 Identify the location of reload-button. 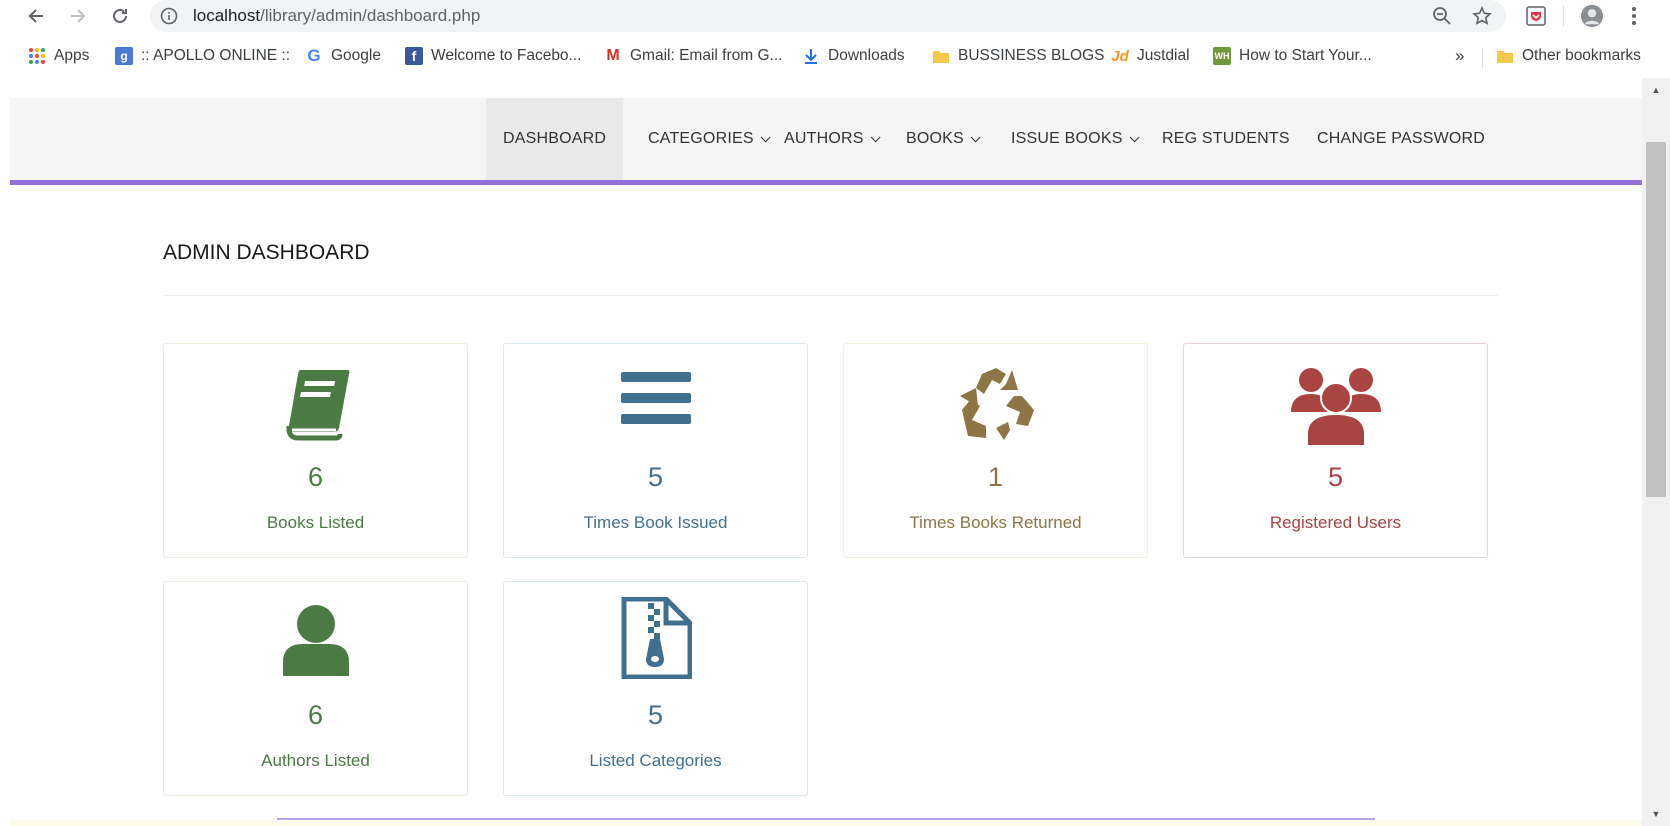
(120, 16).